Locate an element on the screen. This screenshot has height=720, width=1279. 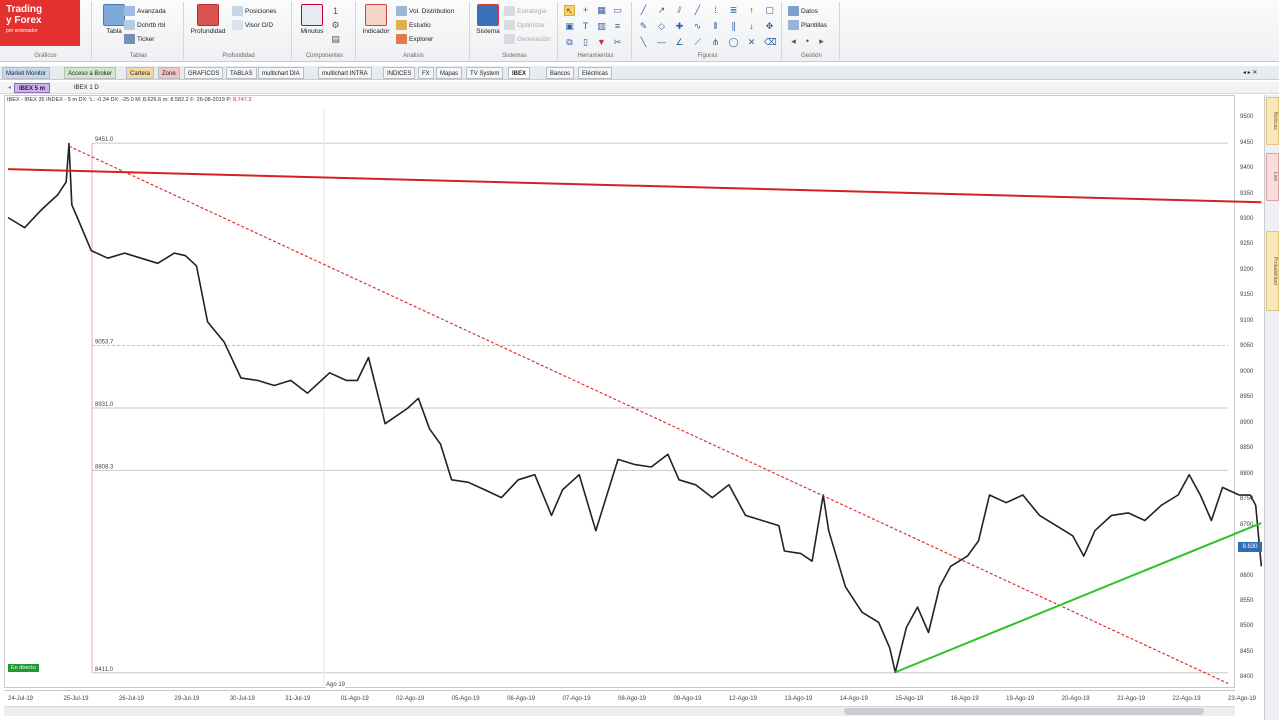
y-tick-label: 9000 is located at coordinates (1247, 371).